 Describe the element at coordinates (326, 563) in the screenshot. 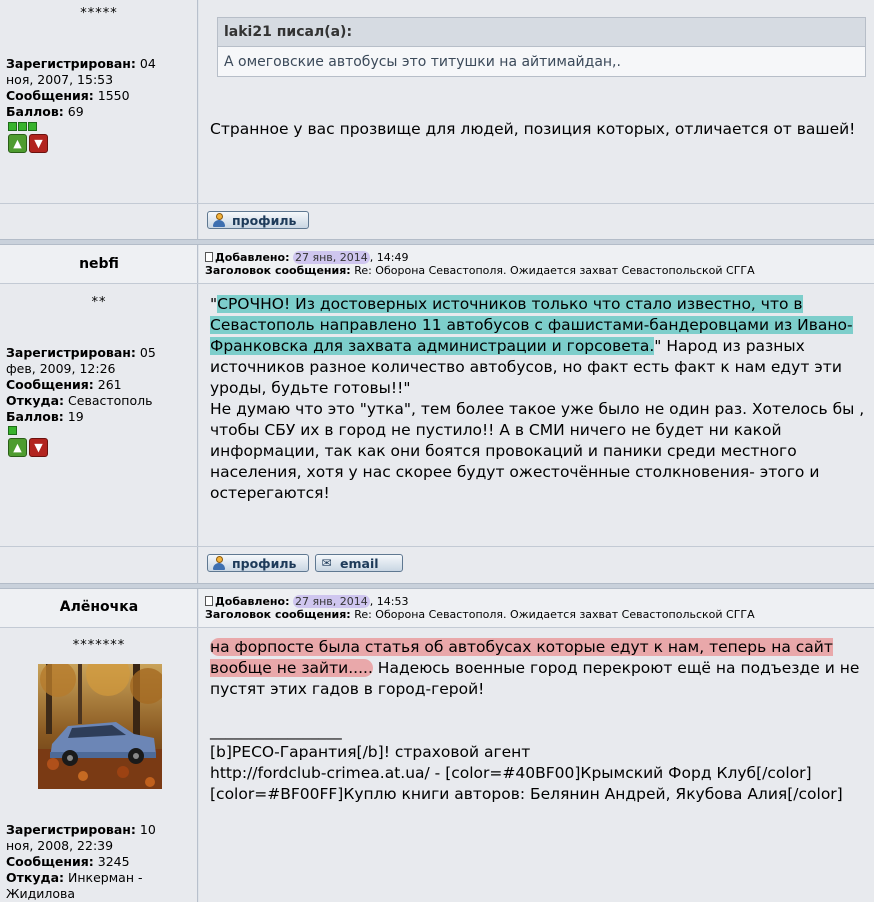

I see `envelope-icon: ✉` at that location.